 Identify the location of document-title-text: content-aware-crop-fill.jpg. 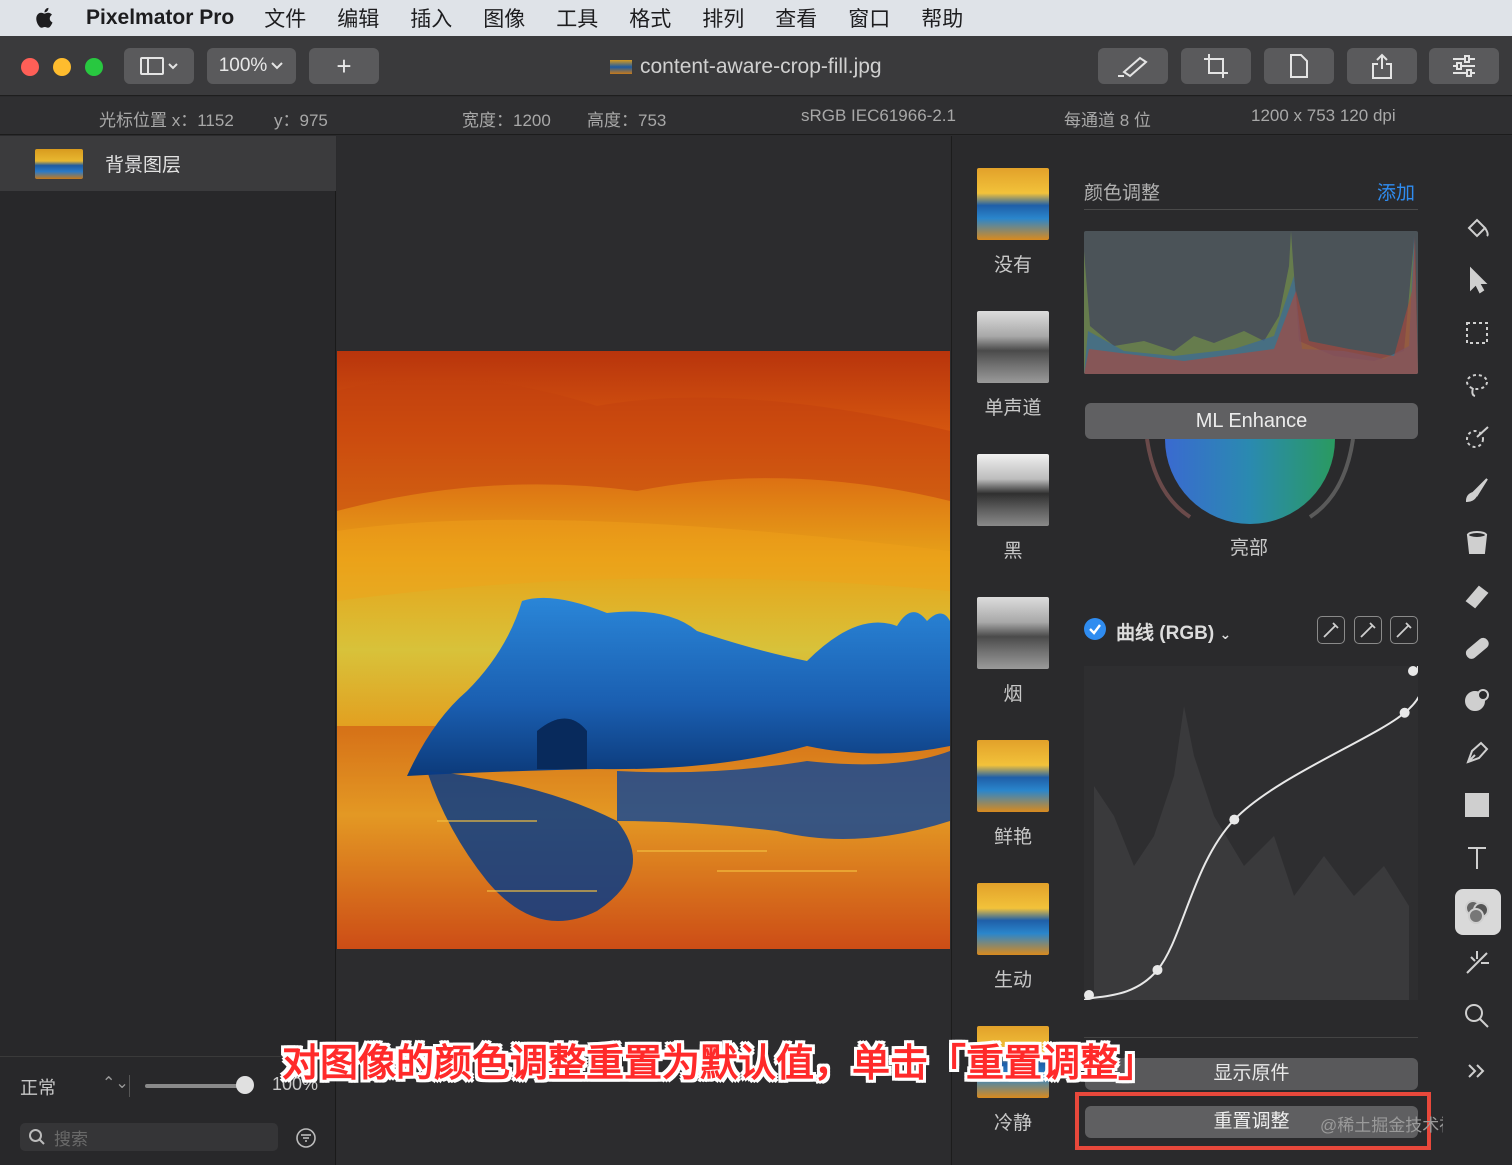
(761, 66).